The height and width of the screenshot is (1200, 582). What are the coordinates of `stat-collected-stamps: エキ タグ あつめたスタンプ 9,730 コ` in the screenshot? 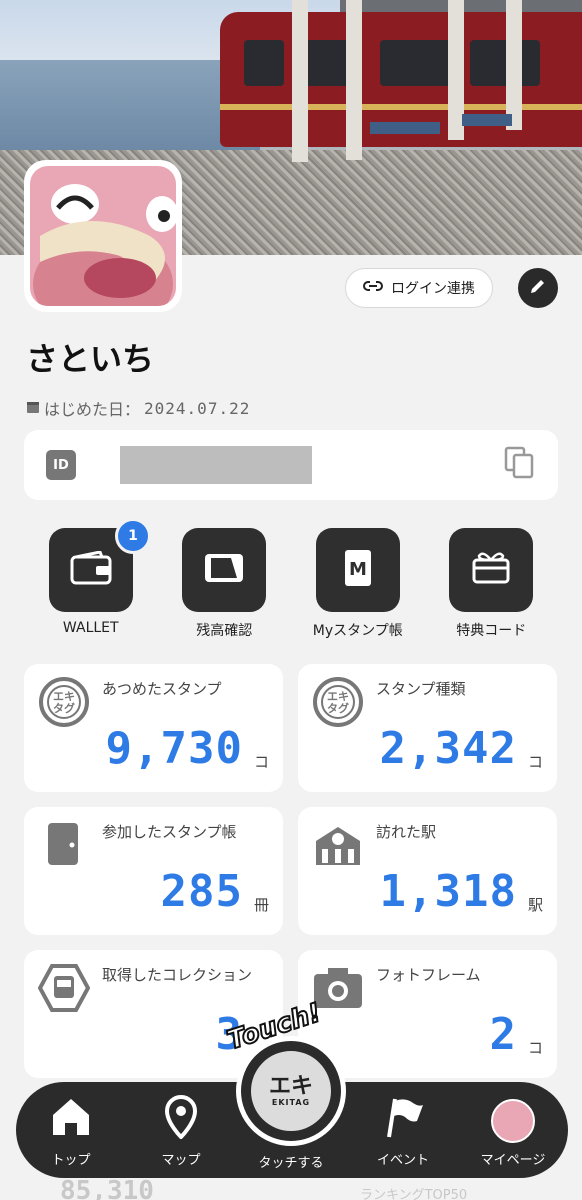 It's located at (153, 728).